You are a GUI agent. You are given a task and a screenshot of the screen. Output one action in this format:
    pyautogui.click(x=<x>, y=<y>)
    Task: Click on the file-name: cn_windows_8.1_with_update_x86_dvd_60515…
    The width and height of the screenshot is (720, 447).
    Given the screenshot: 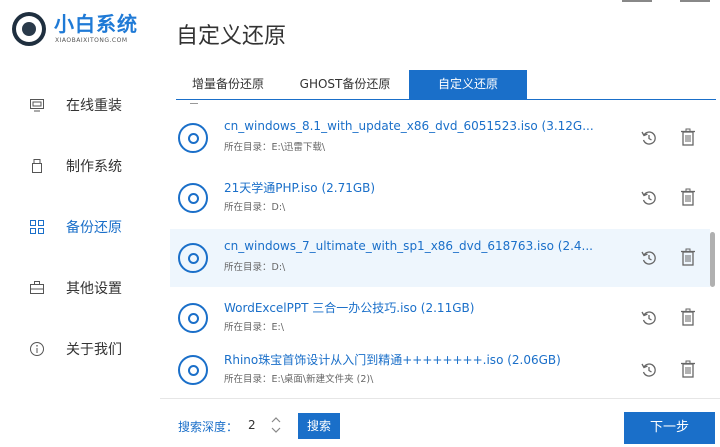 What is the action you would take?
    pyautogui.click(x=409, y=126)
    